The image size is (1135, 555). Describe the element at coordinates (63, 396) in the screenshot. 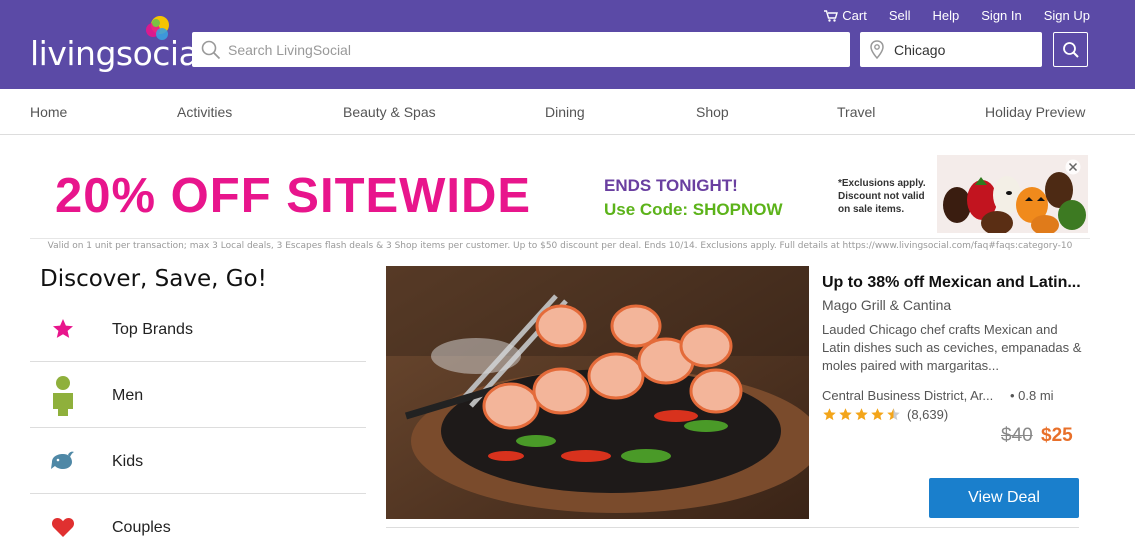

I see `man-icon` at that location.